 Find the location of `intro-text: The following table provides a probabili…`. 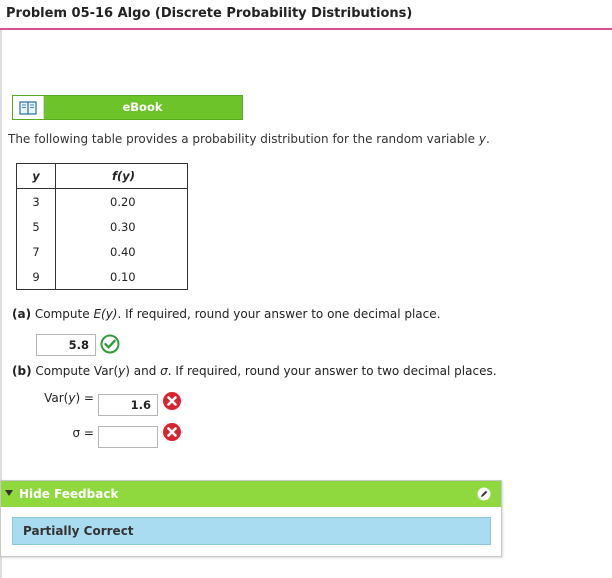

intro-text: The following table provides a probabili… is located at coordinates (249, 139).